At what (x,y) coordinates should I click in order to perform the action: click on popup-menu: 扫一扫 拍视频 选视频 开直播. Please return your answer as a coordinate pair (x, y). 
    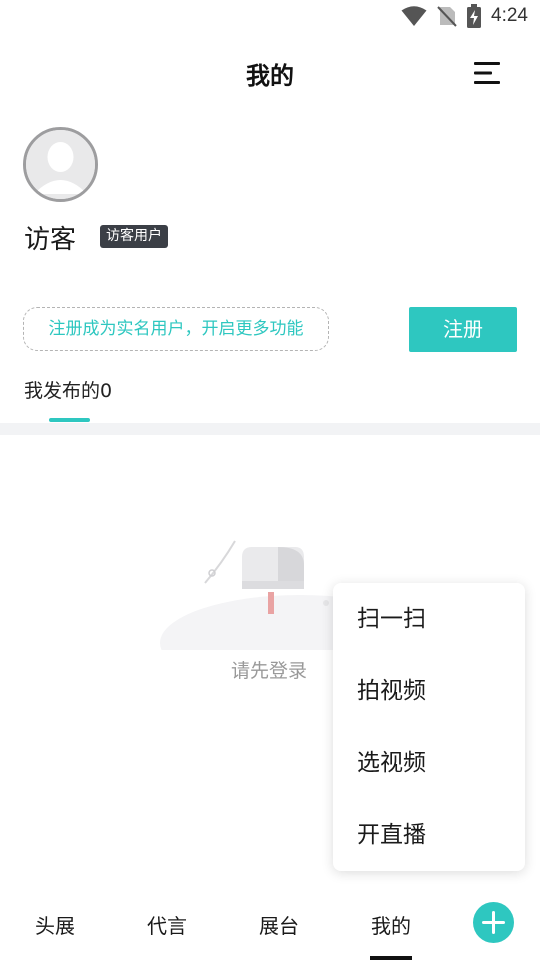
    Looking at the image, I should click on (429, 727).